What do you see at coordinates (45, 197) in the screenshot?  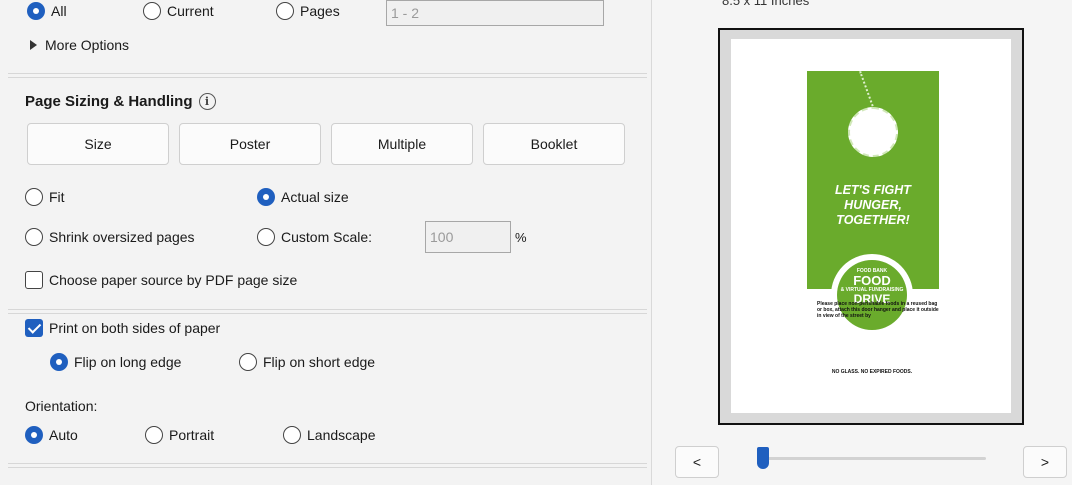 I see `fit-option: Fit` at bounding box center [45, 197].